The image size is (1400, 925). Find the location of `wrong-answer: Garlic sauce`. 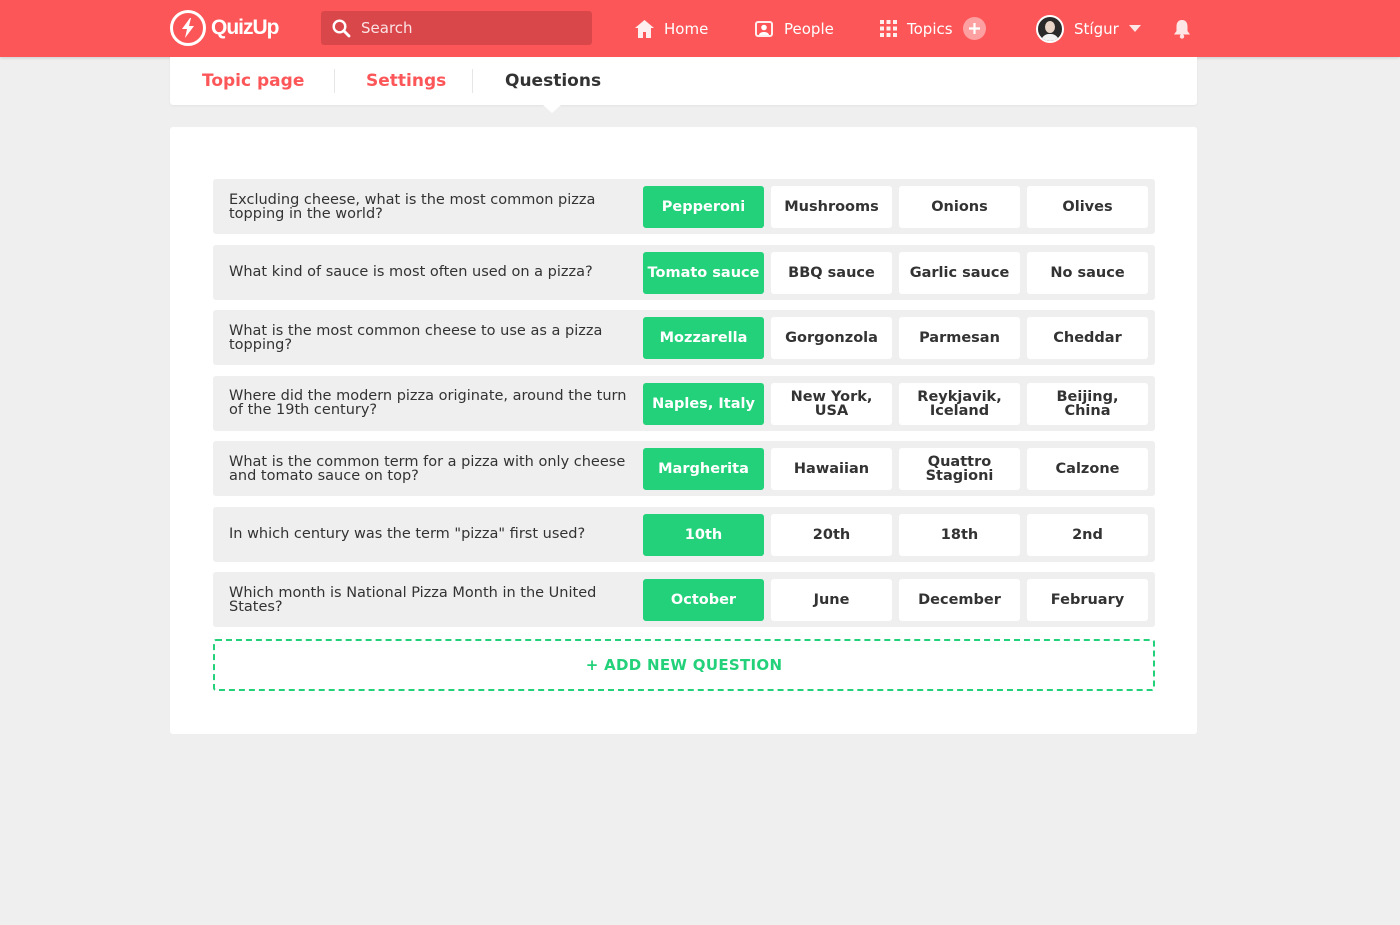

wrong-answer: Garlic sauce is located at coordinates (959, 272).